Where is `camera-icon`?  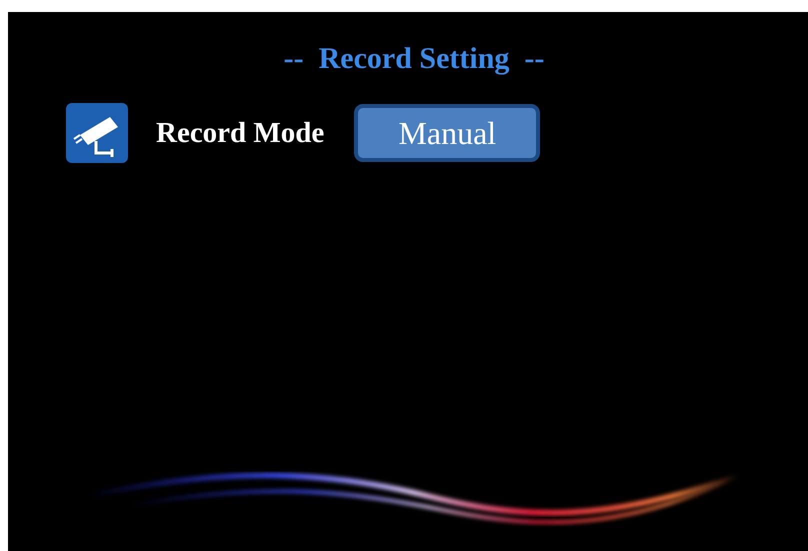
camera-icon is located at coordinates (97, 133).